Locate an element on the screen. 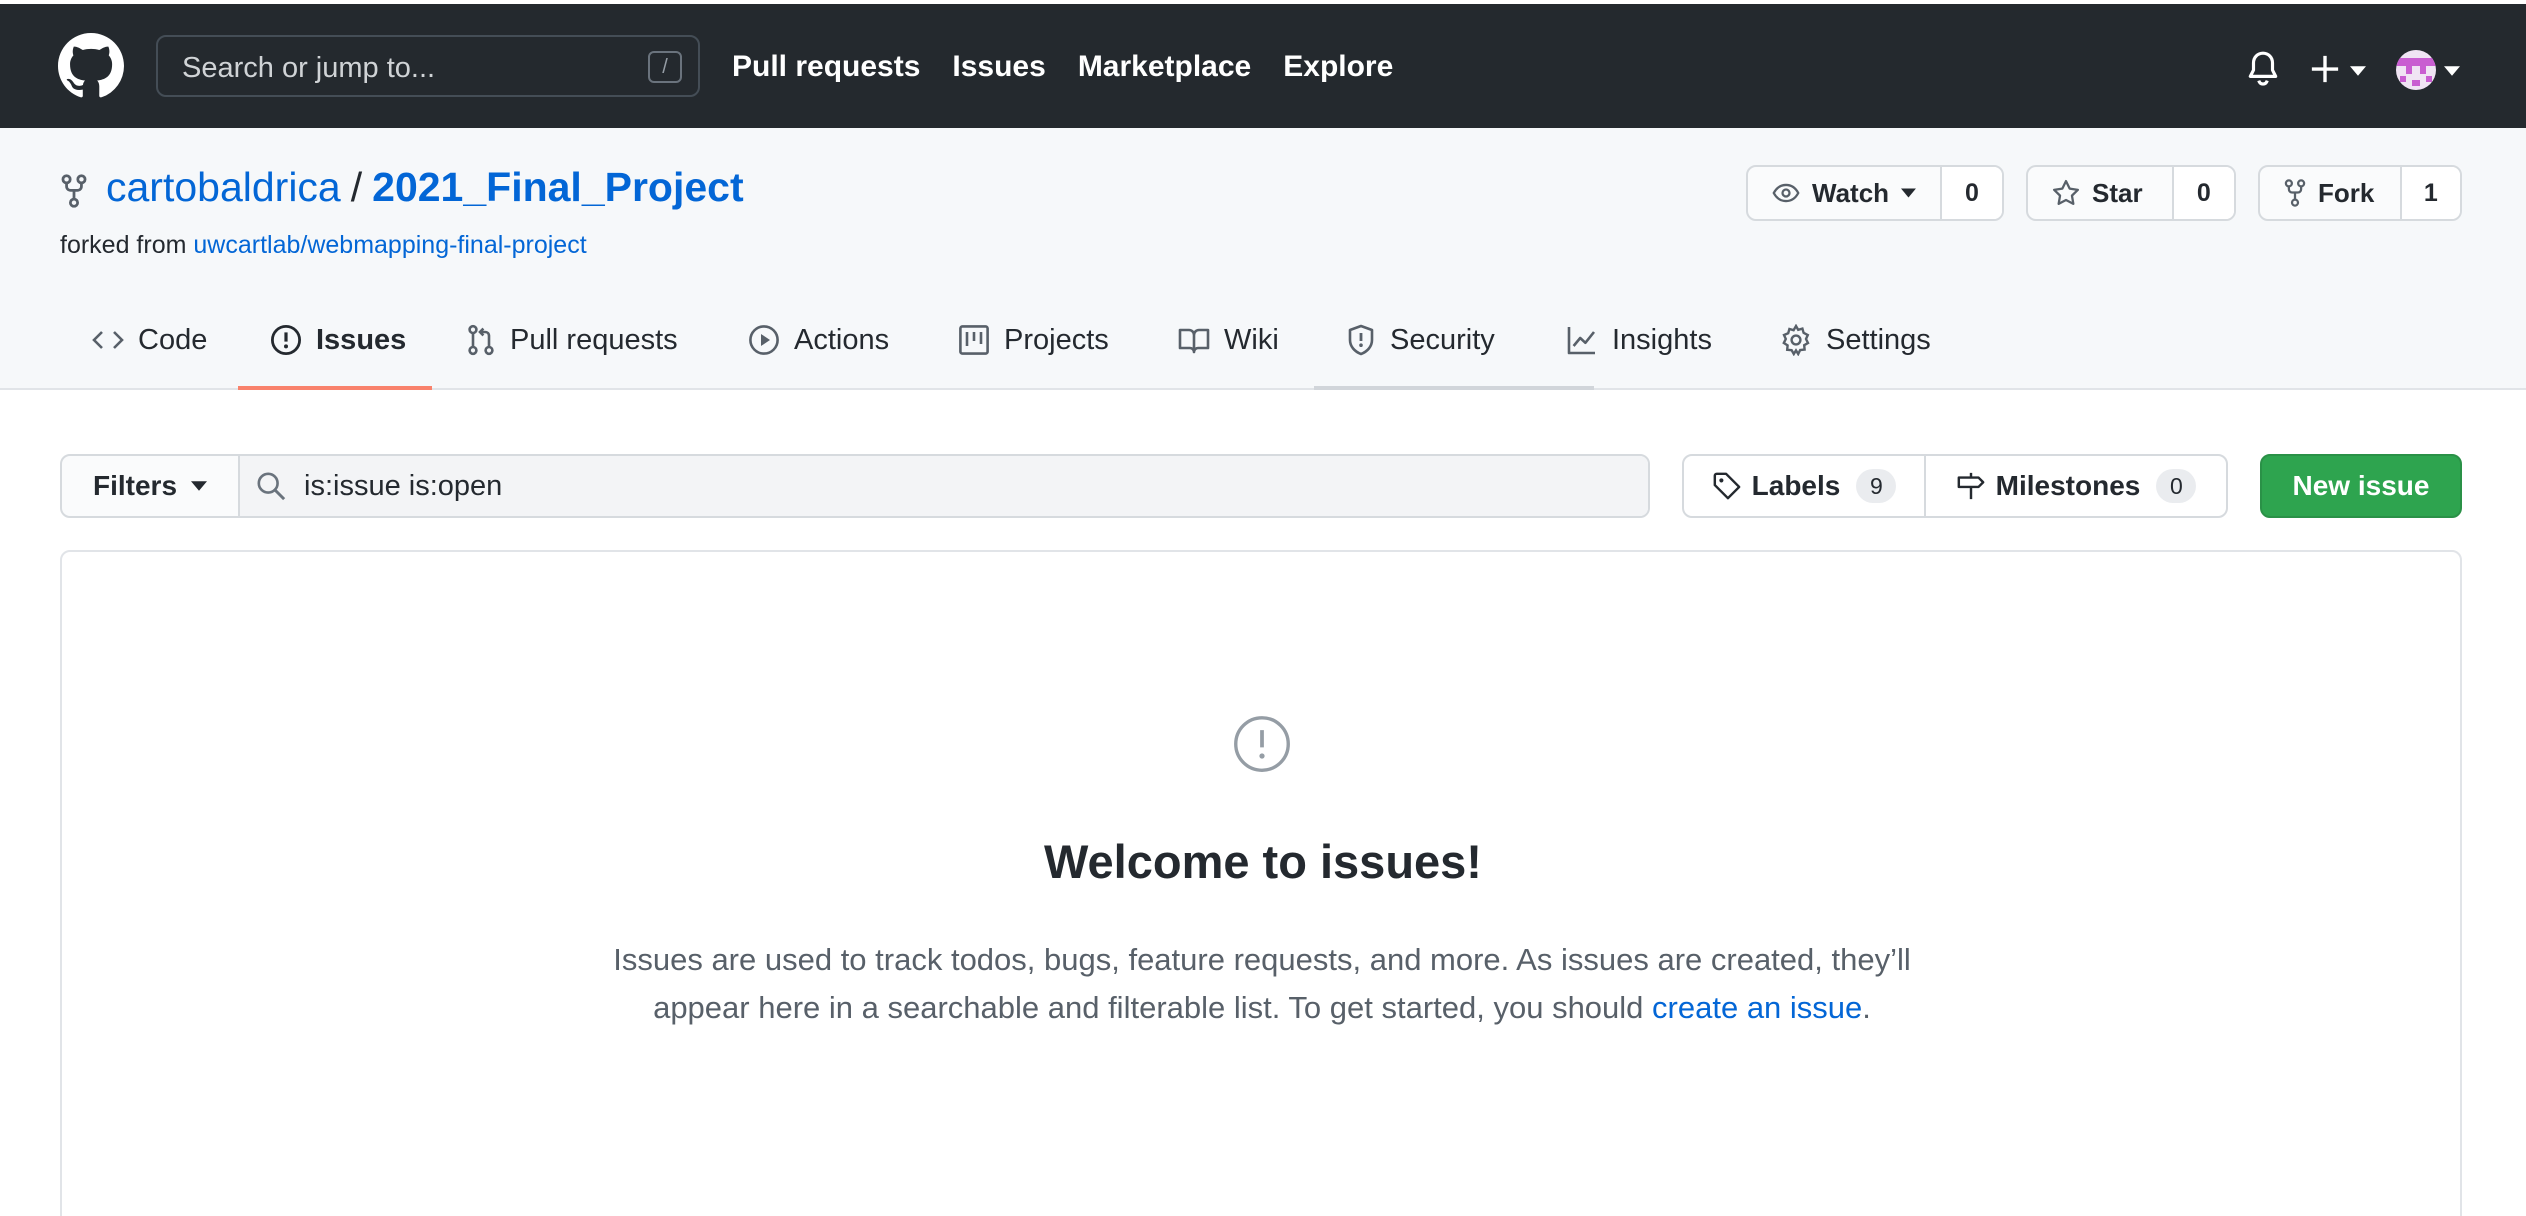 This screenshot has width=2526, height=1216. tab-actions: Actions is located at coordinates (818, 344).